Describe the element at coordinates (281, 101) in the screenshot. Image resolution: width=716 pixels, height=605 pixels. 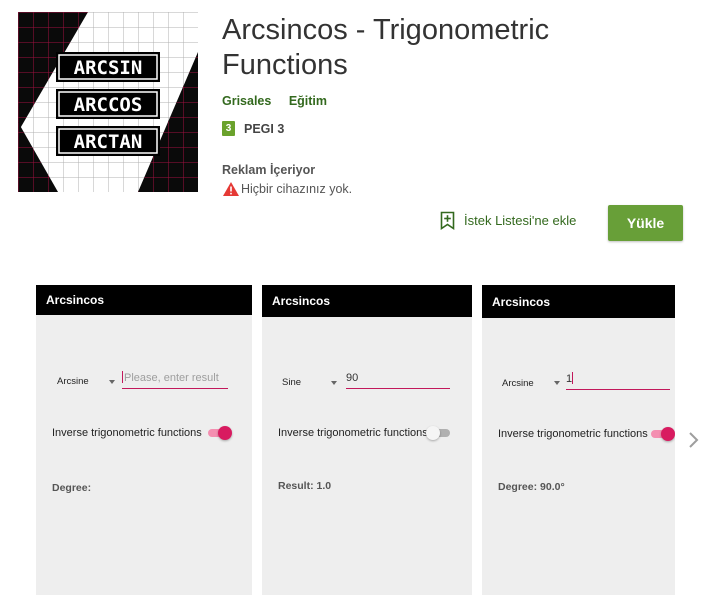
I see `app-meta: Grisales Eğitim` at that location.